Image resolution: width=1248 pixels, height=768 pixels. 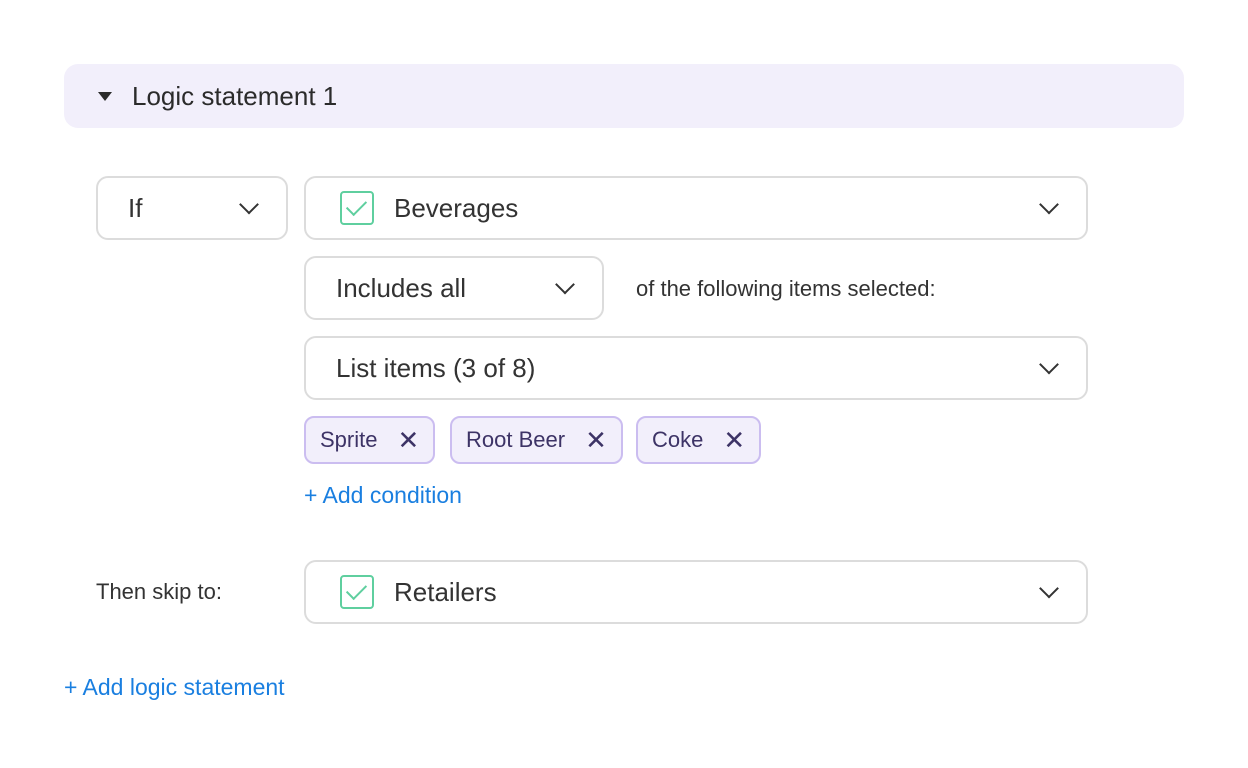 What do you see at coordinates (401, 287) in the screenshot?
I see `operator-select-value: Includes all` at bounding box center [401, 287].